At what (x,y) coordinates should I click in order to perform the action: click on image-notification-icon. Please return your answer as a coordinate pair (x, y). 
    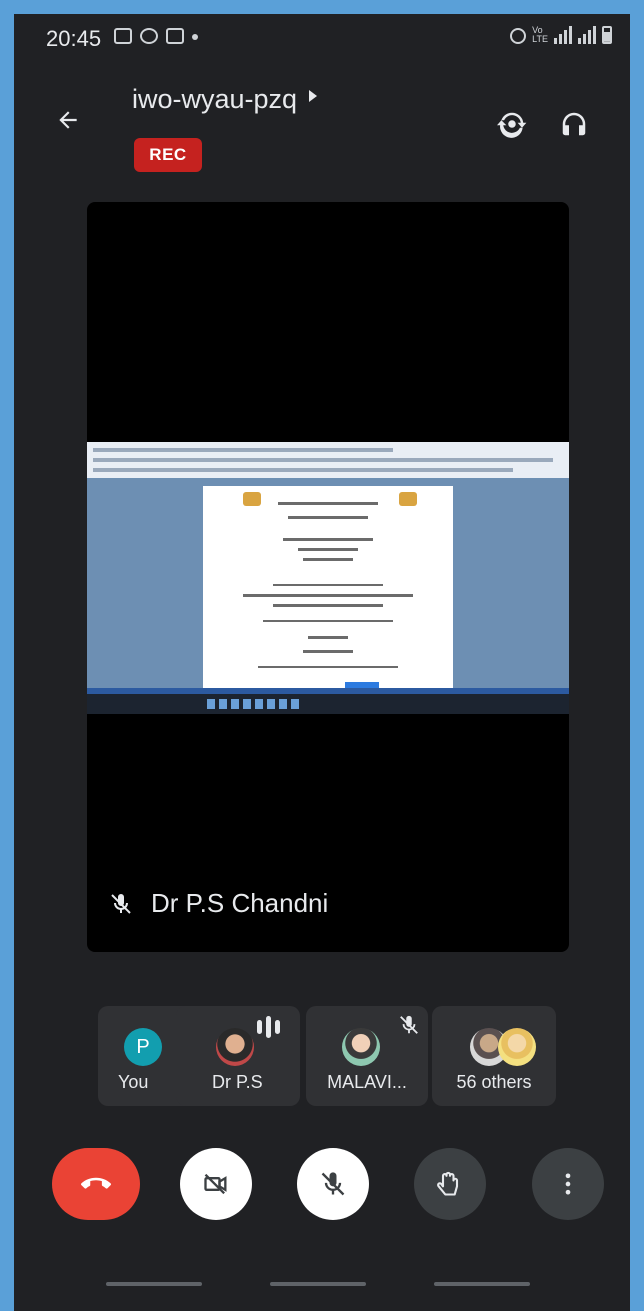
    Looking at the image, I should click on (175, 36).